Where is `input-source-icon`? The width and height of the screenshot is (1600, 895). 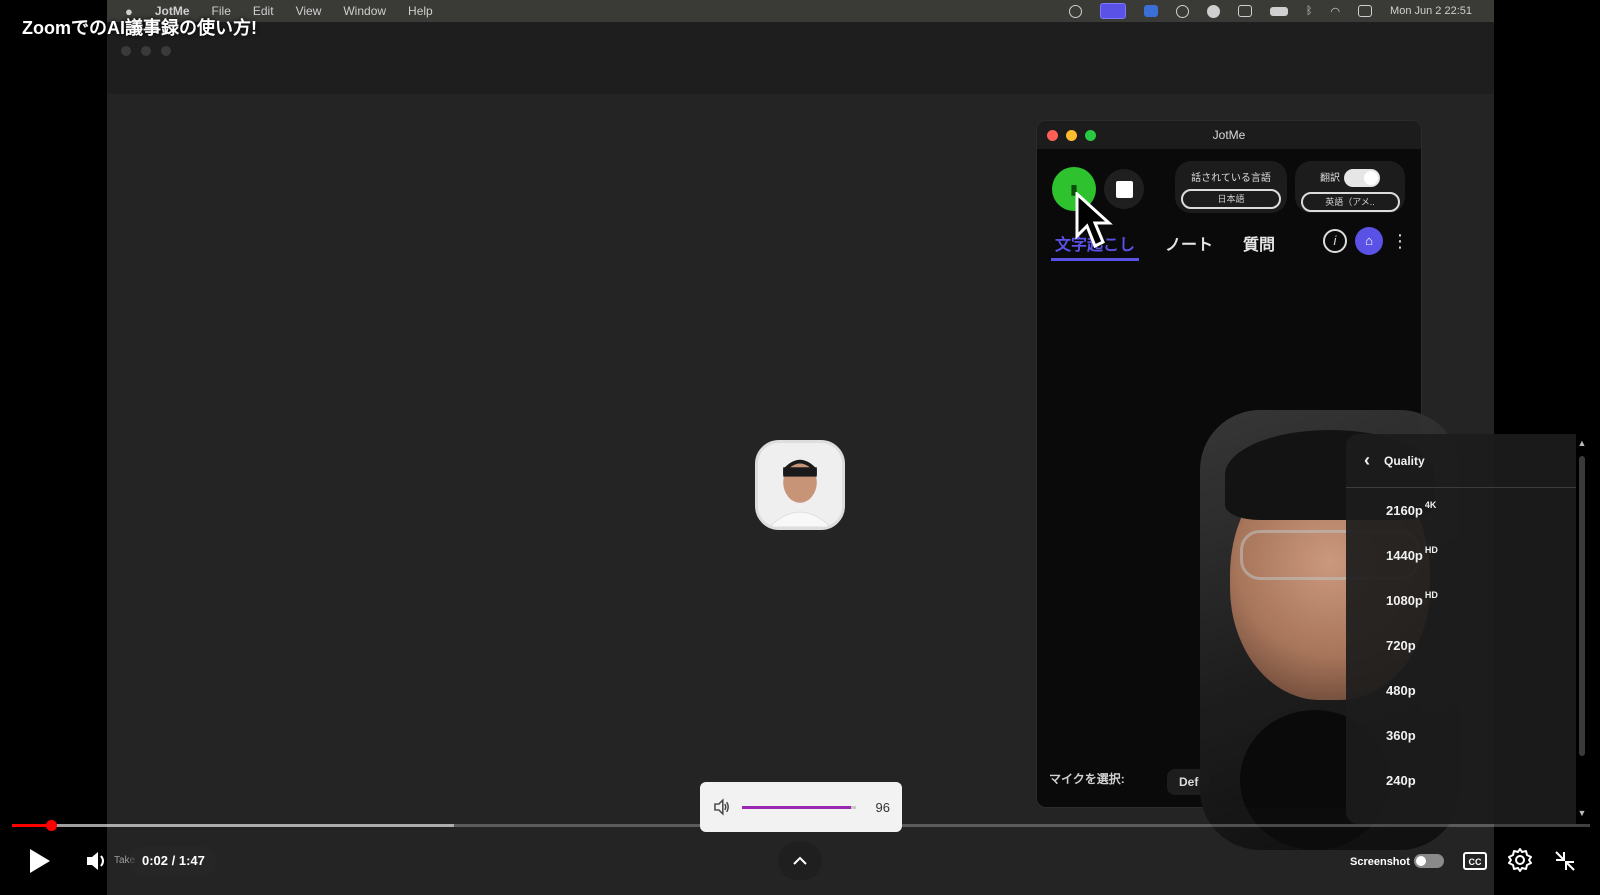 input-source-icon is located at coordinates (1244, 11).